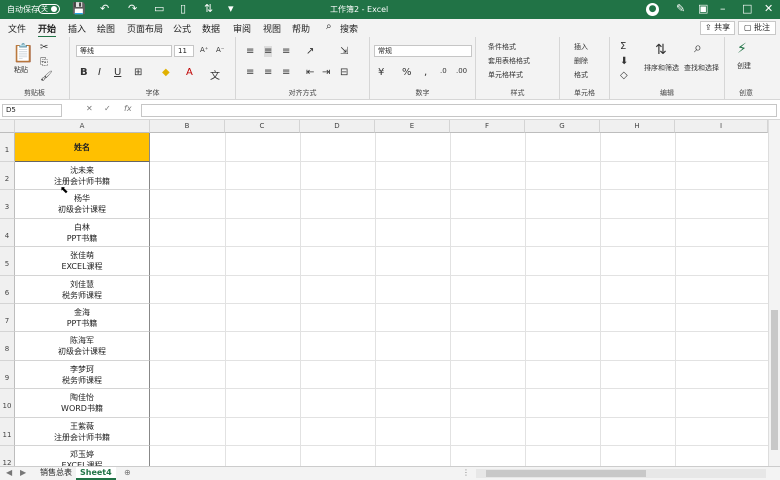 This screenshot has height=480, width=780. What do you see at coordinates (96, 473) in the screenshot?
I see `sheet-tab-active: Sheet4` at bounding box center [96, 473].